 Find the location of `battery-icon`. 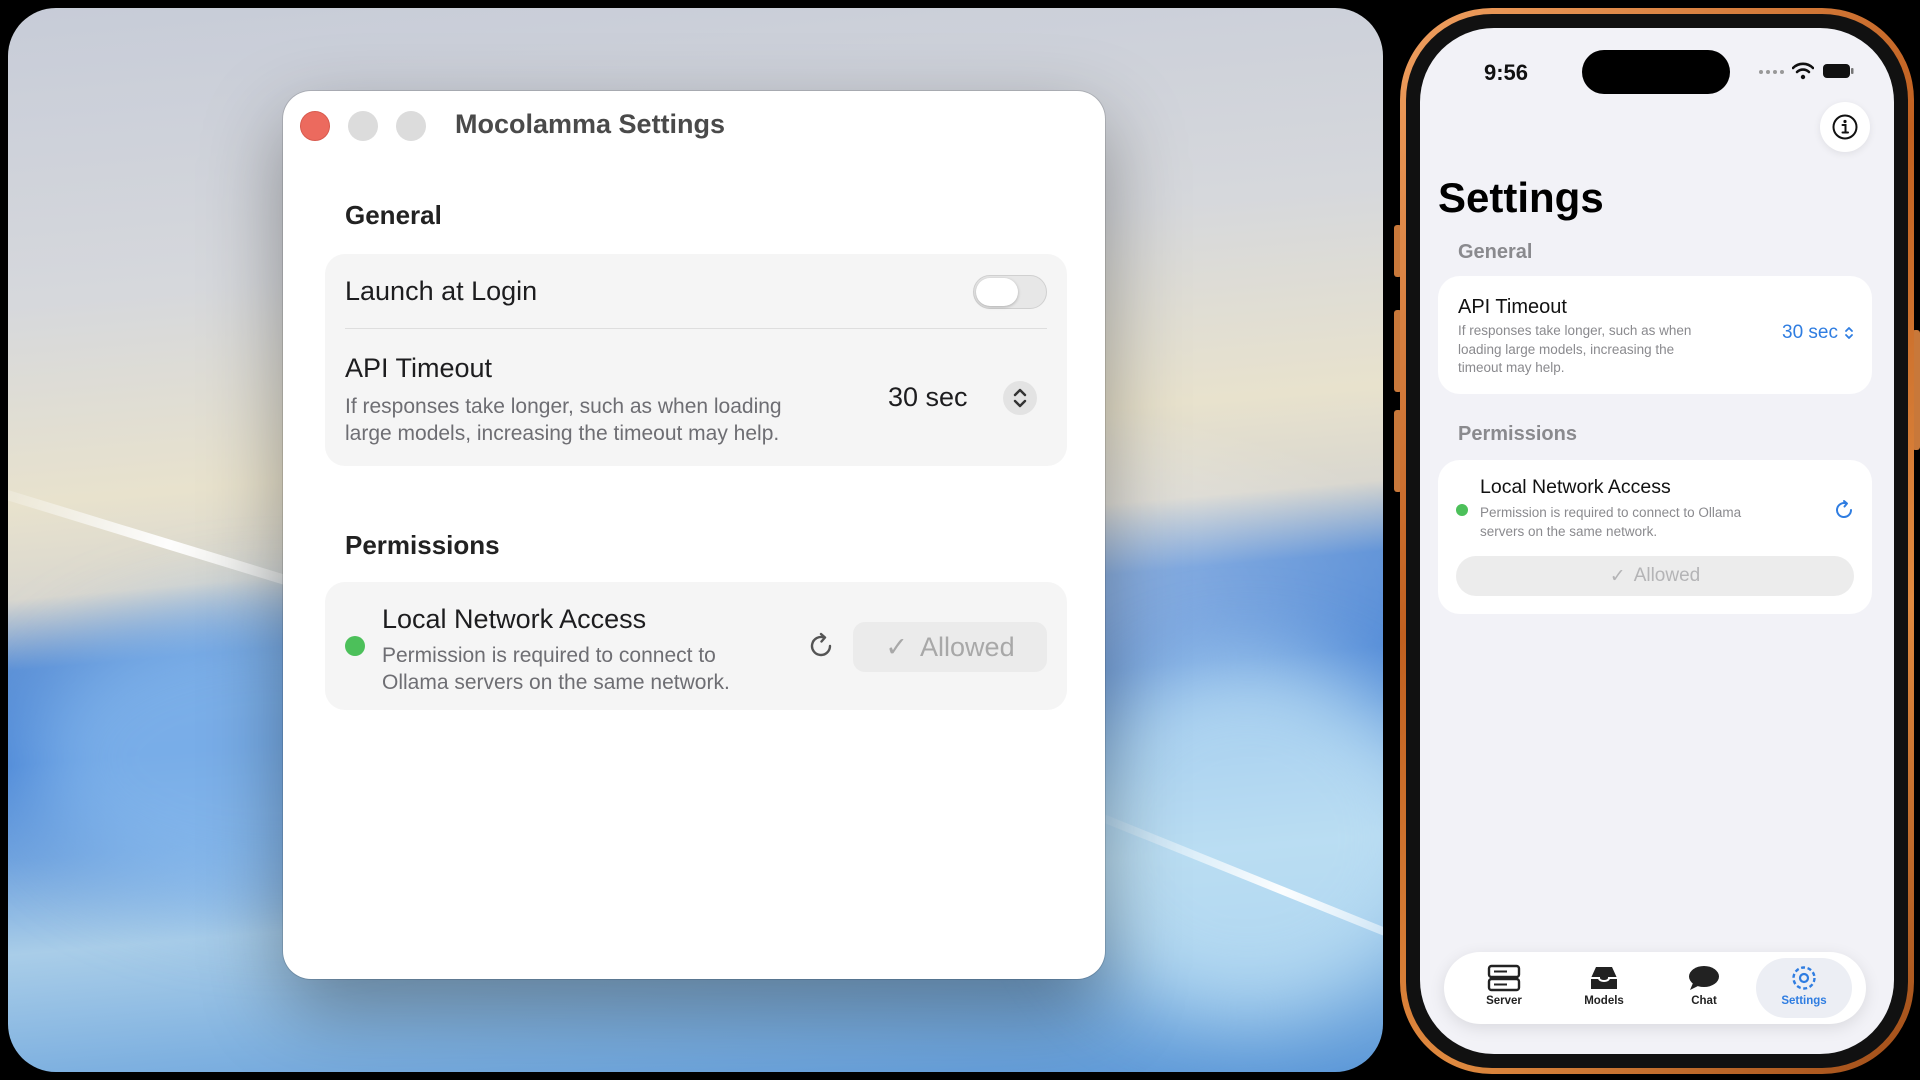

battery-icon is located at coordinates (1838, 71).